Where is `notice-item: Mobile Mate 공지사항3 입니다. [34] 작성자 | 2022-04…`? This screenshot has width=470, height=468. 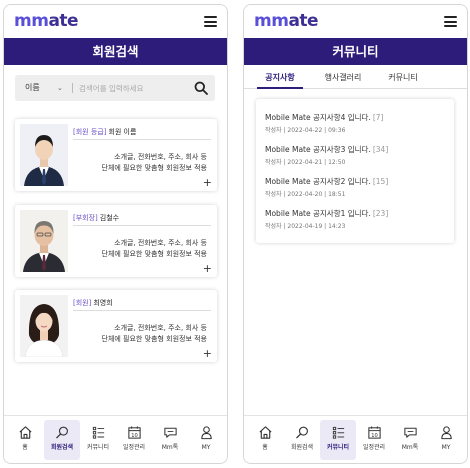
notice-item: Mobile Mate 공지사항3 입니다. [34] 작성자 | 2022-04… is located at coordinates (356, 156).